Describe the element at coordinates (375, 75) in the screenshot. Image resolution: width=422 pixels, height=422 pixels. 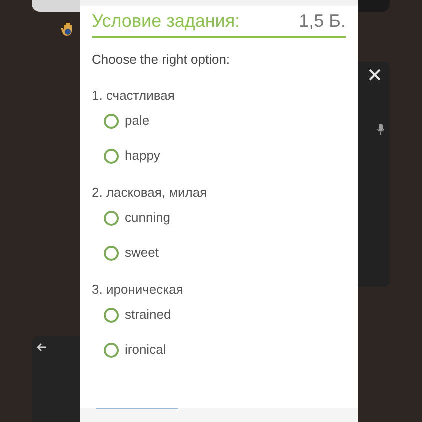
I see `close-icon` at that location.